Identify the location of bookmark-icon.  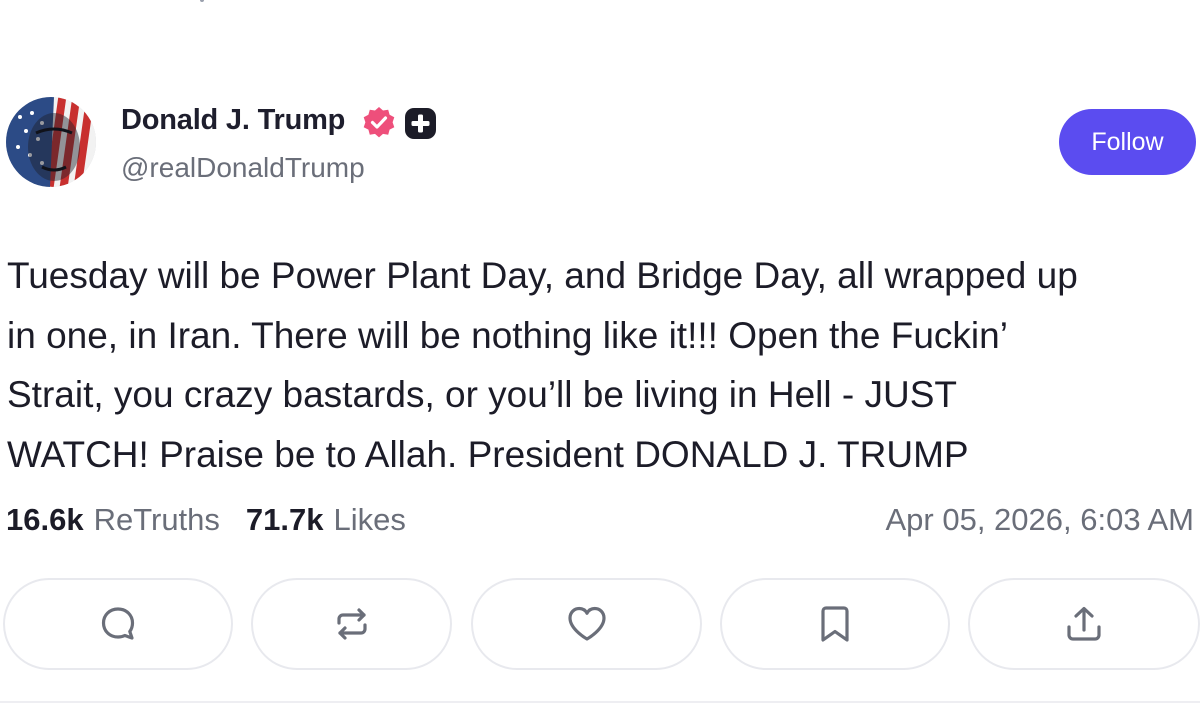
(835, 624).